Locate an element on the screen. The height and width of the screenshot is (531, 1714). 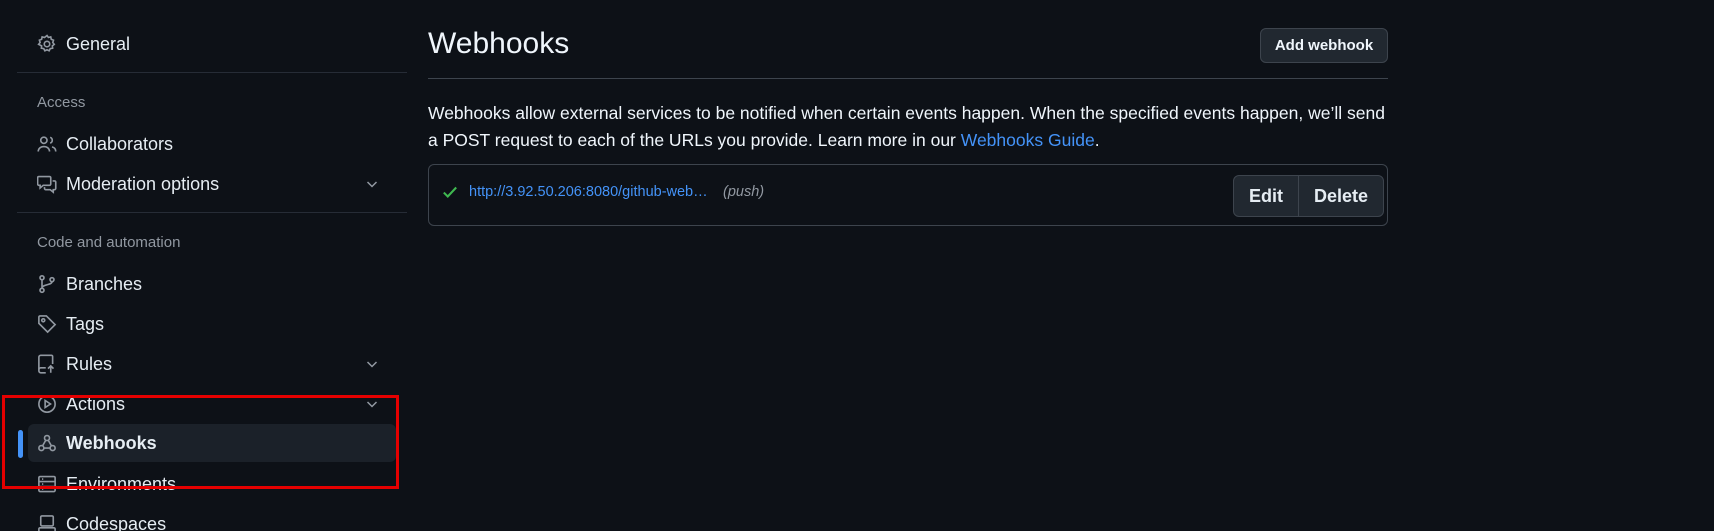
sidebar-item-label: Rules is located at coordinates (89, 363).